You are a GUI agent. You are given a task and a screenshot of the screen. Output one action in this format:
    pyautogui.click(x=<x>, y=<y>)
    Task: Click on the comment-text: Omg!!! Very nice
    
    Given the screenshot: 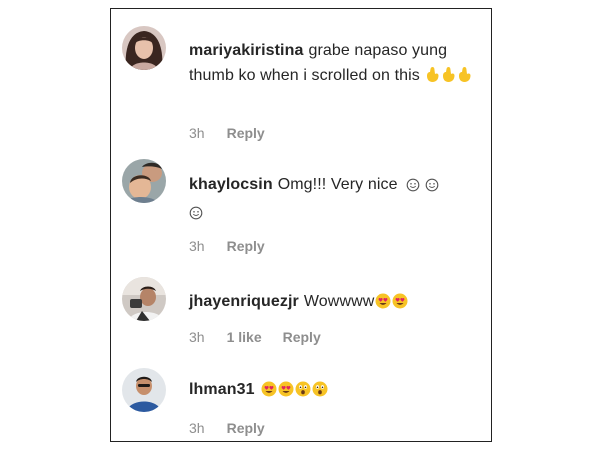 What is the action you would take?
    pyautogui.click(x=337, y=184)
    